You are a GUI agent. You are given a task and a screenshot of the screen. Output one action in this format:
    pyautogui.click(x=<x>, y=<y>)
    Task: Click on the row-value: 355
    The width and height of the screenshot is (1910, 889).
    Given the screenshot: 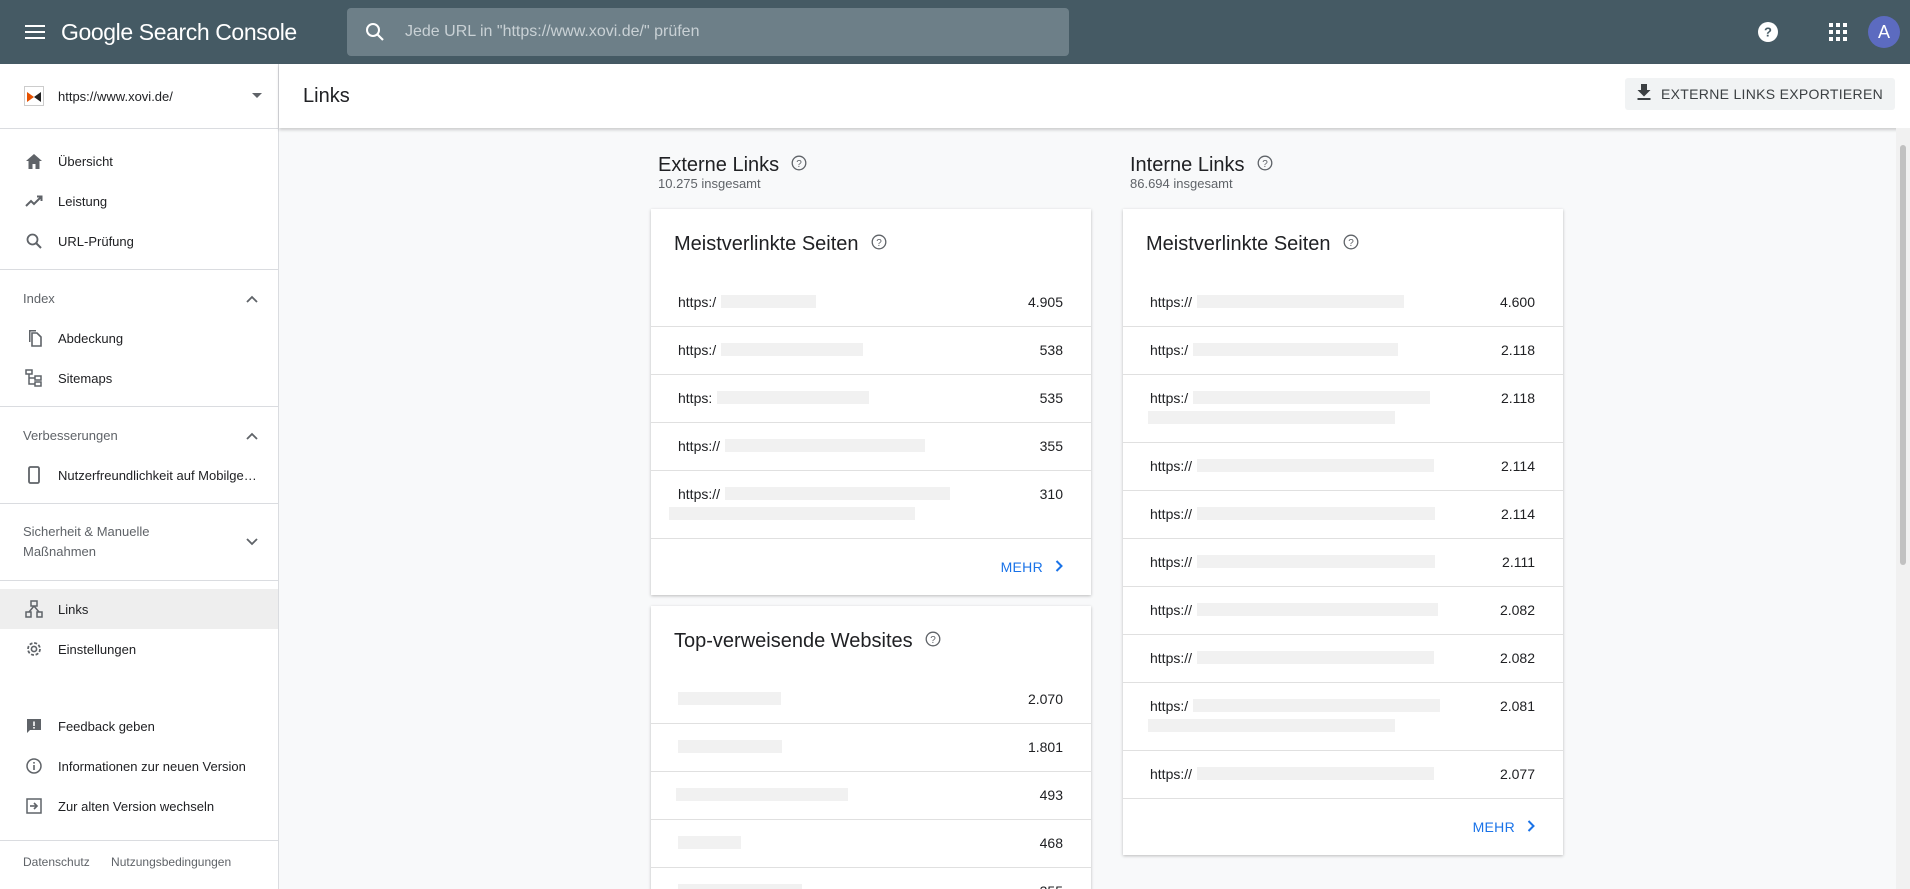 What is the action you would take?
    pyautogui.click(x=1051, y=446)
    